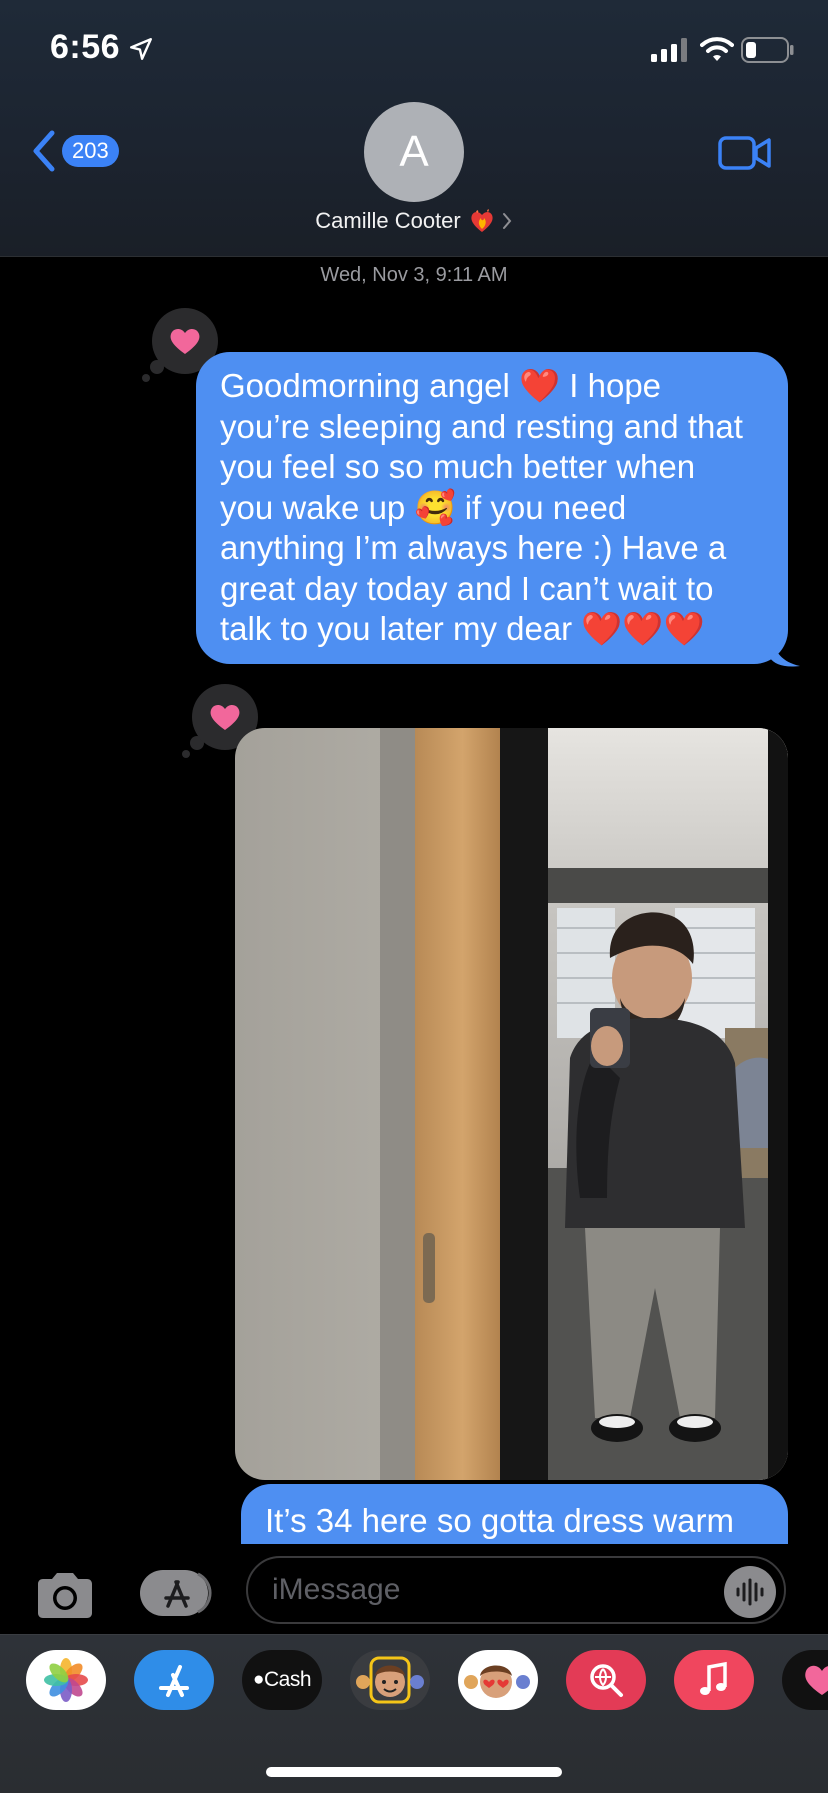 The image size is (828, 1793). I want to click on message-line: talk to you later my dear ❤️❤️❤️, so click(462, 628).